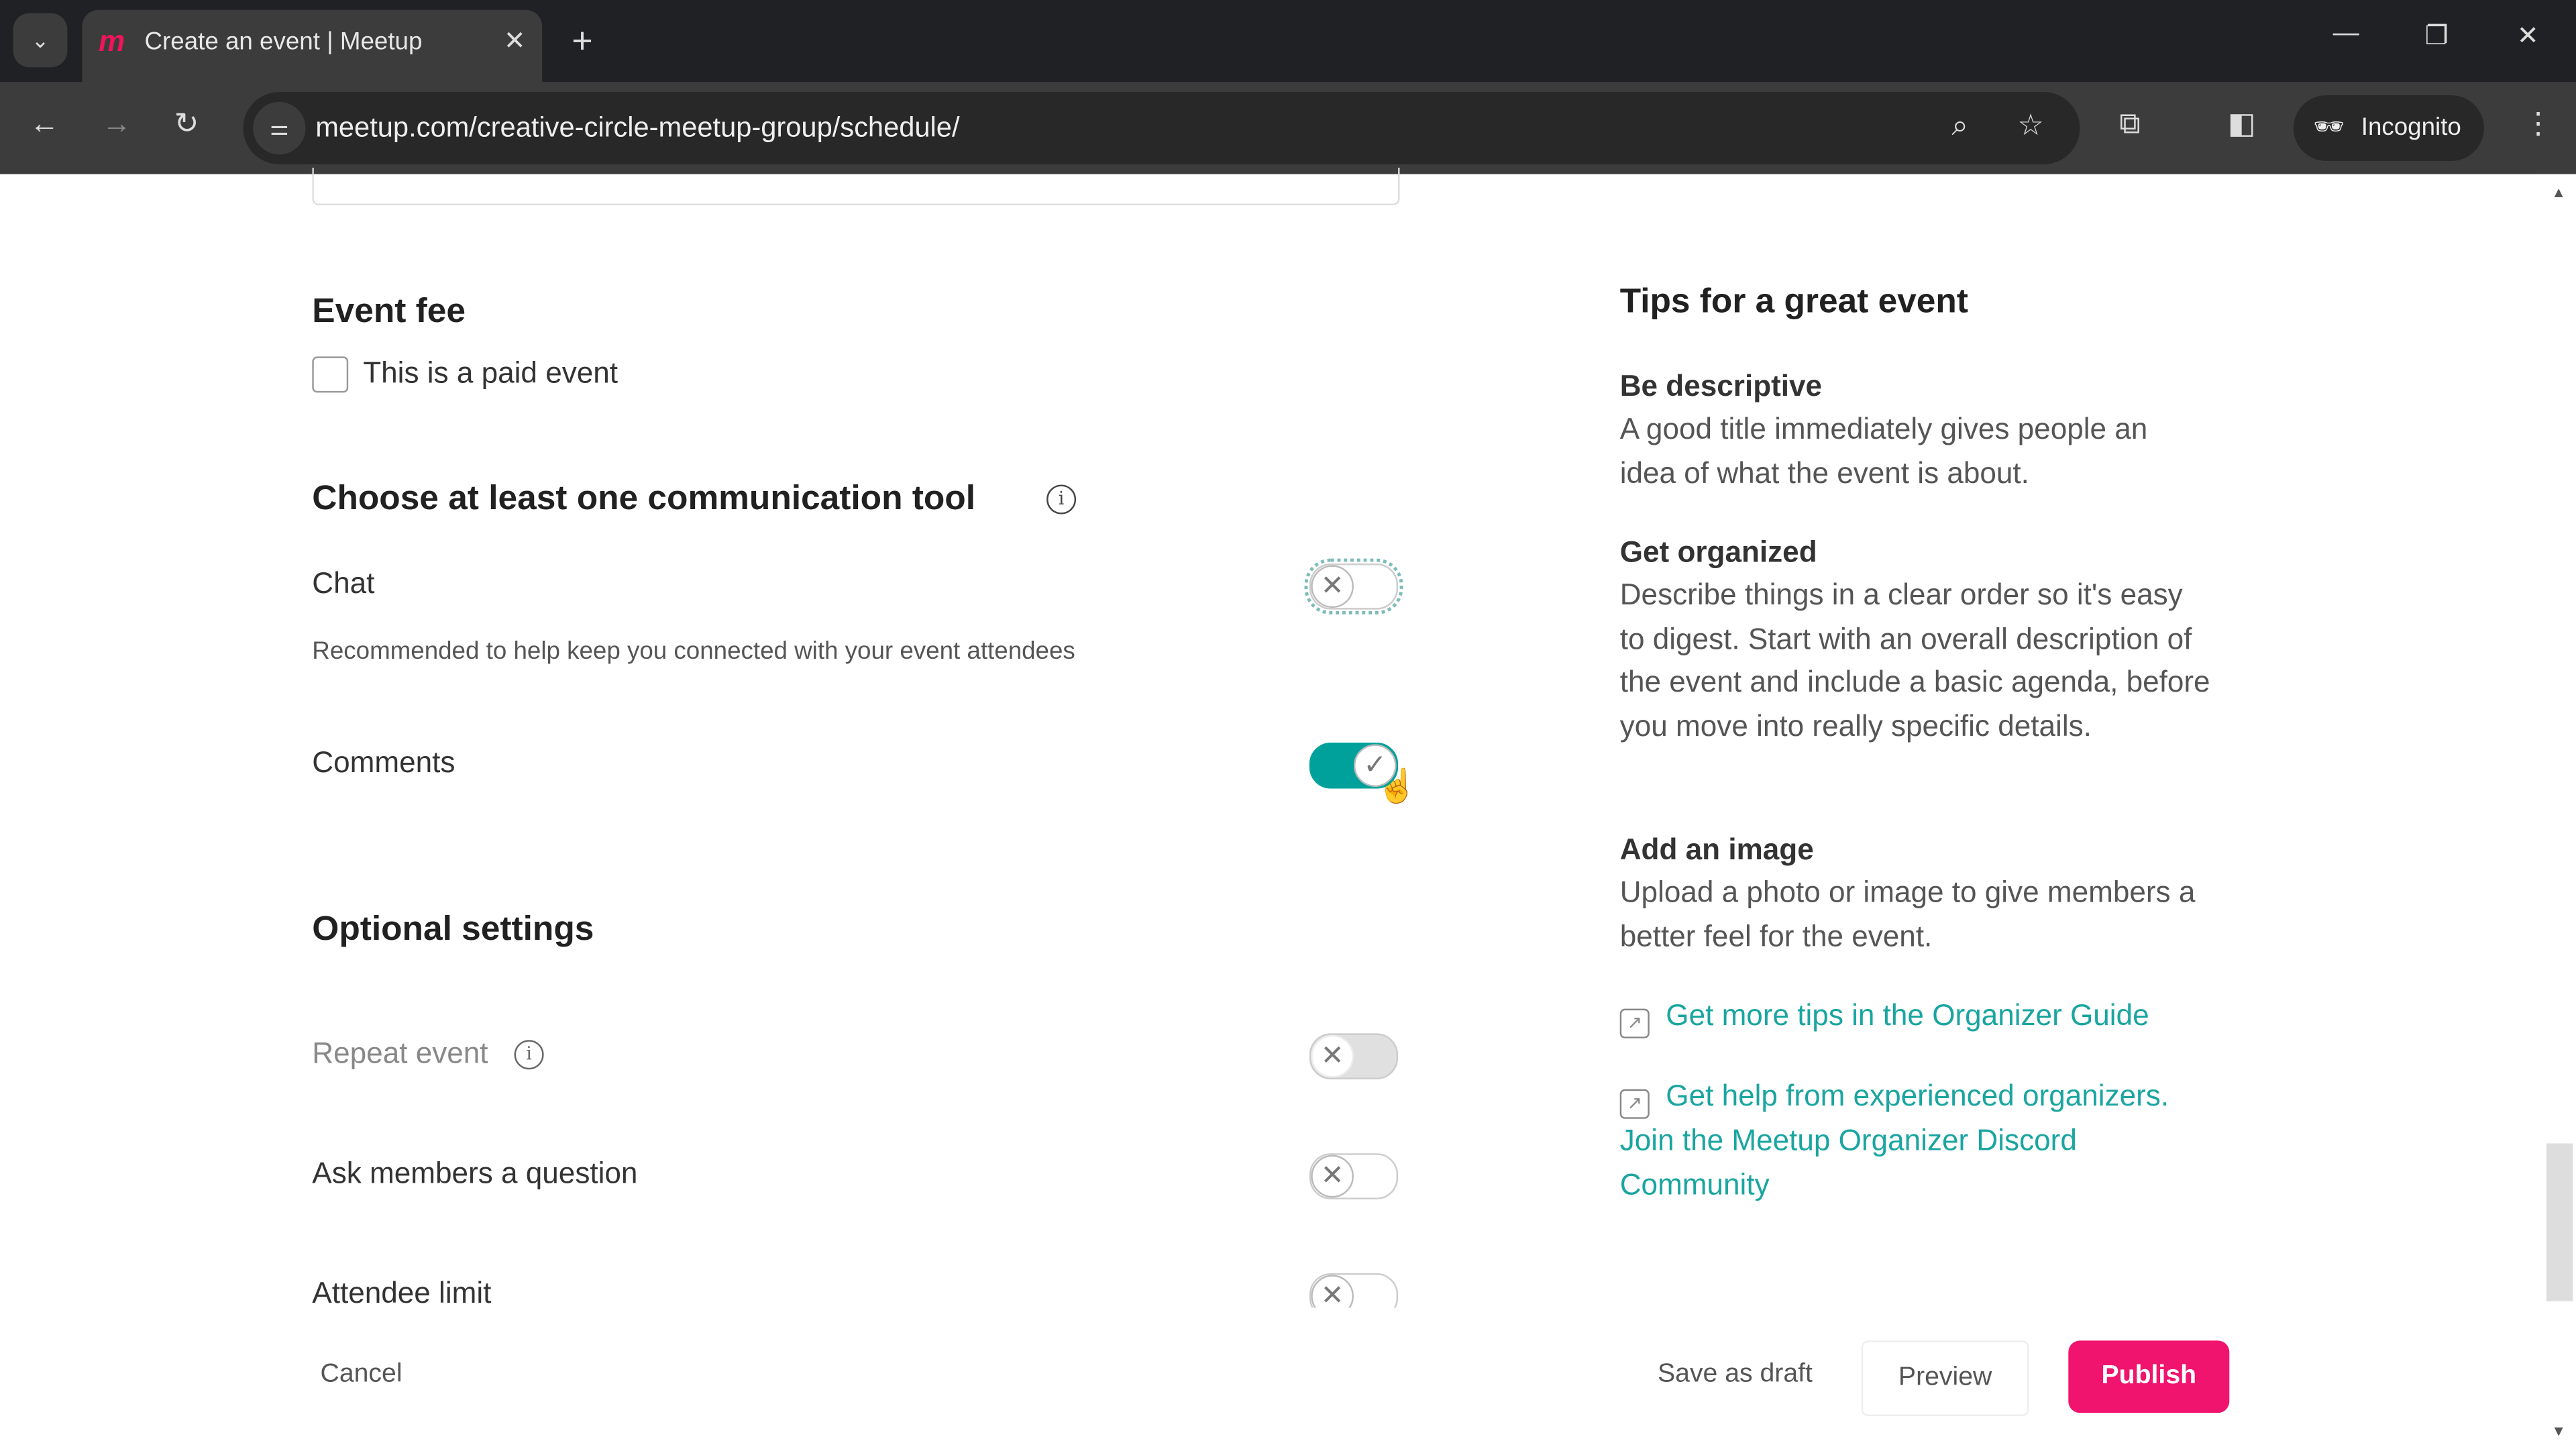  I want to click on preview-button: Preview, so click(1945, 1378).